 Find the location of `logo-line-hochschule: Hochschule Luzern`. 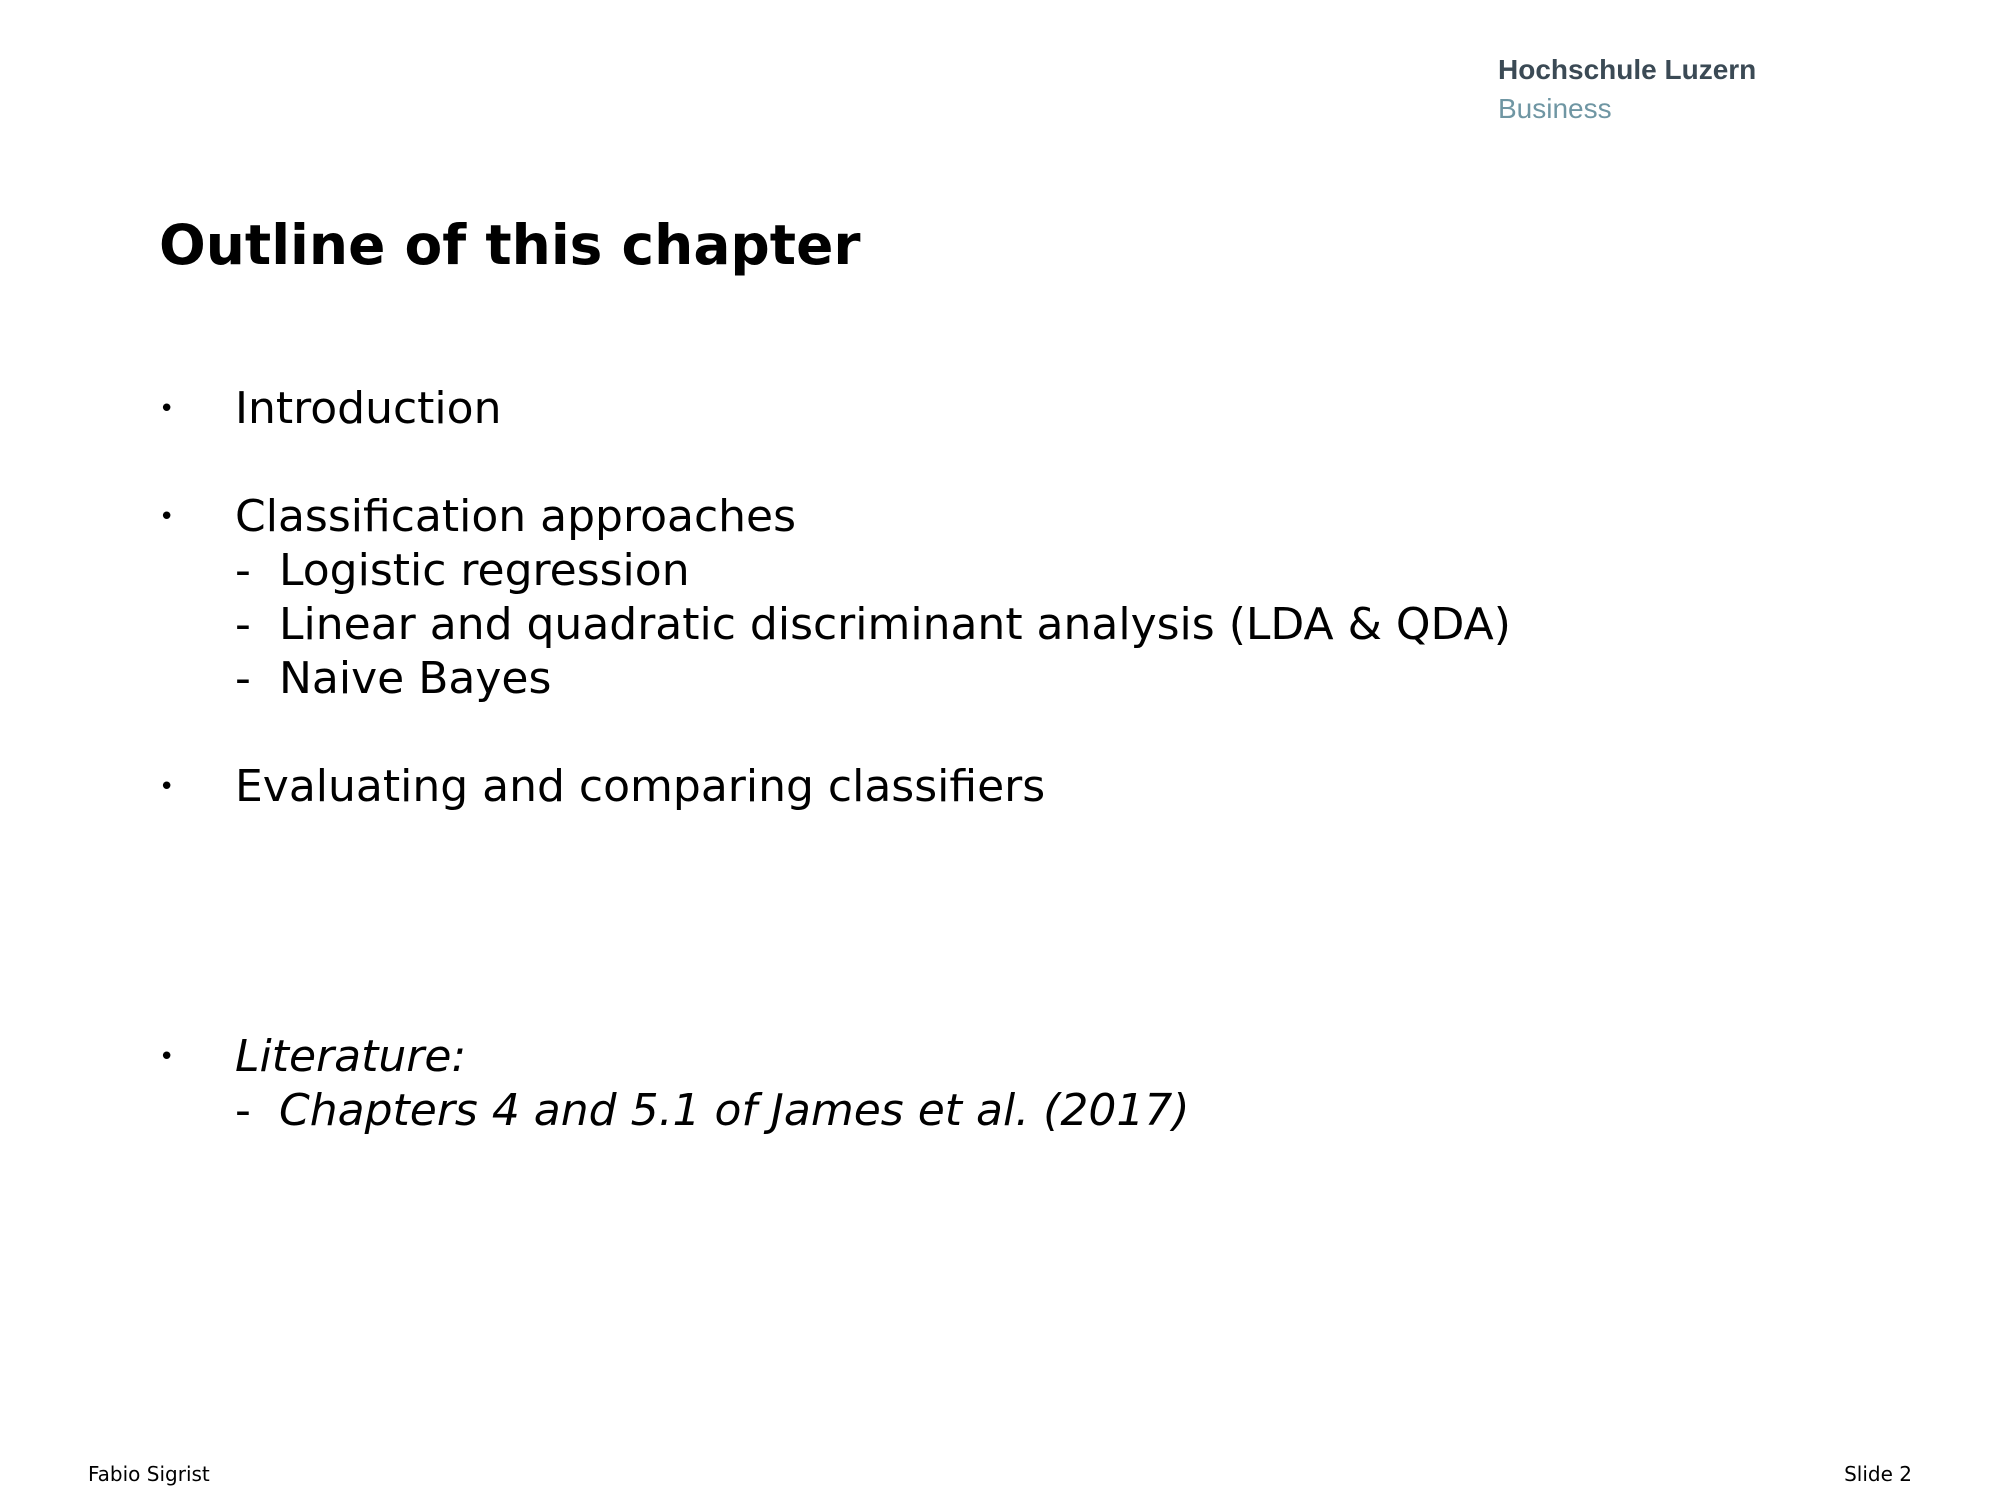

logo-line-hochschule: Hochschule Luzern is located at coordinates (1627, 69).